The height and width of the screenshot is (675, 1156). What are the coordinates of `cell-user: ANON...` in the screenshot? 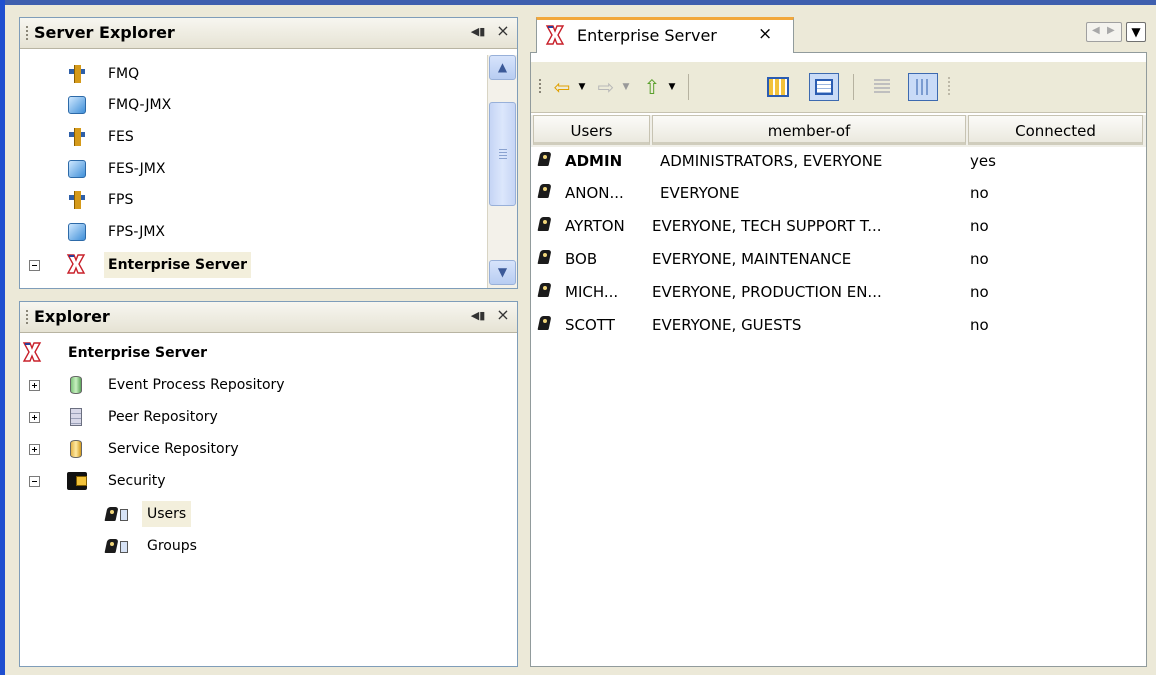 It's located at (594, 193).